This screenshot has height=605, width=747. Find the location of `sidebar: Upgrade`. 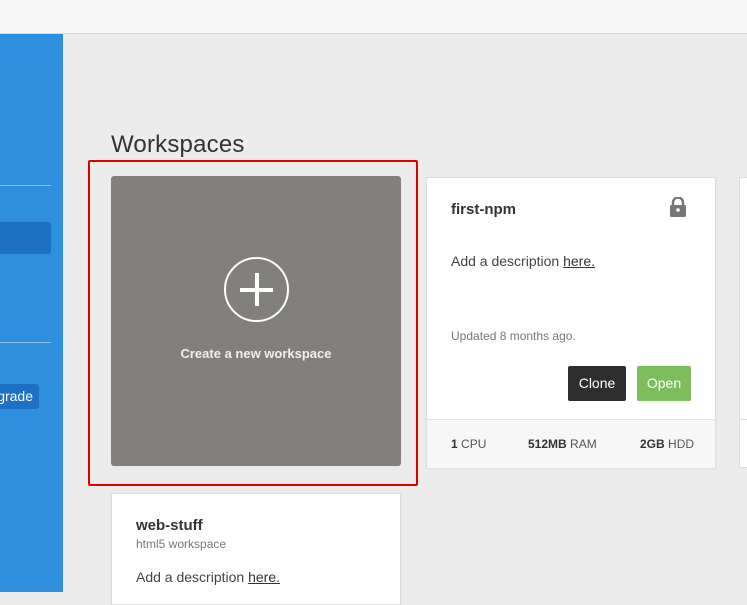

sidebar: Upgrade is located at coordinates (31, 313).